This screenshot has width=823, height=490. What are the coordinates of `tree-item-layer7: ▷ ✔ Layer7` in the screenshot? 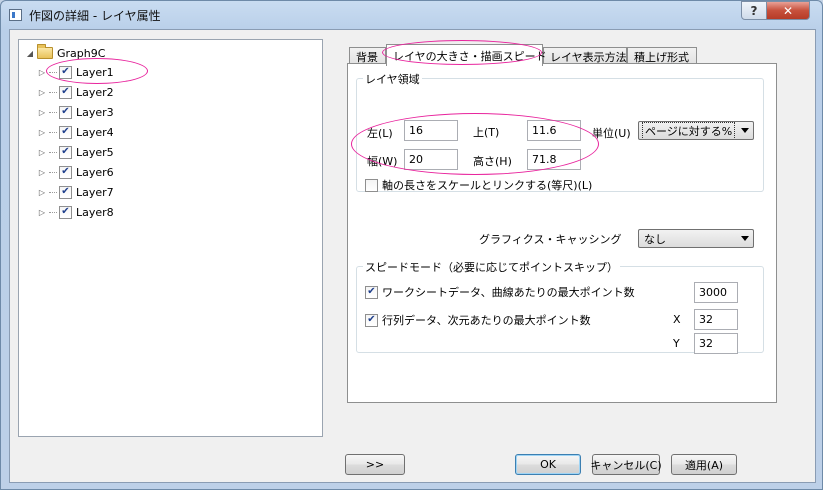 It's located at (75, 192).